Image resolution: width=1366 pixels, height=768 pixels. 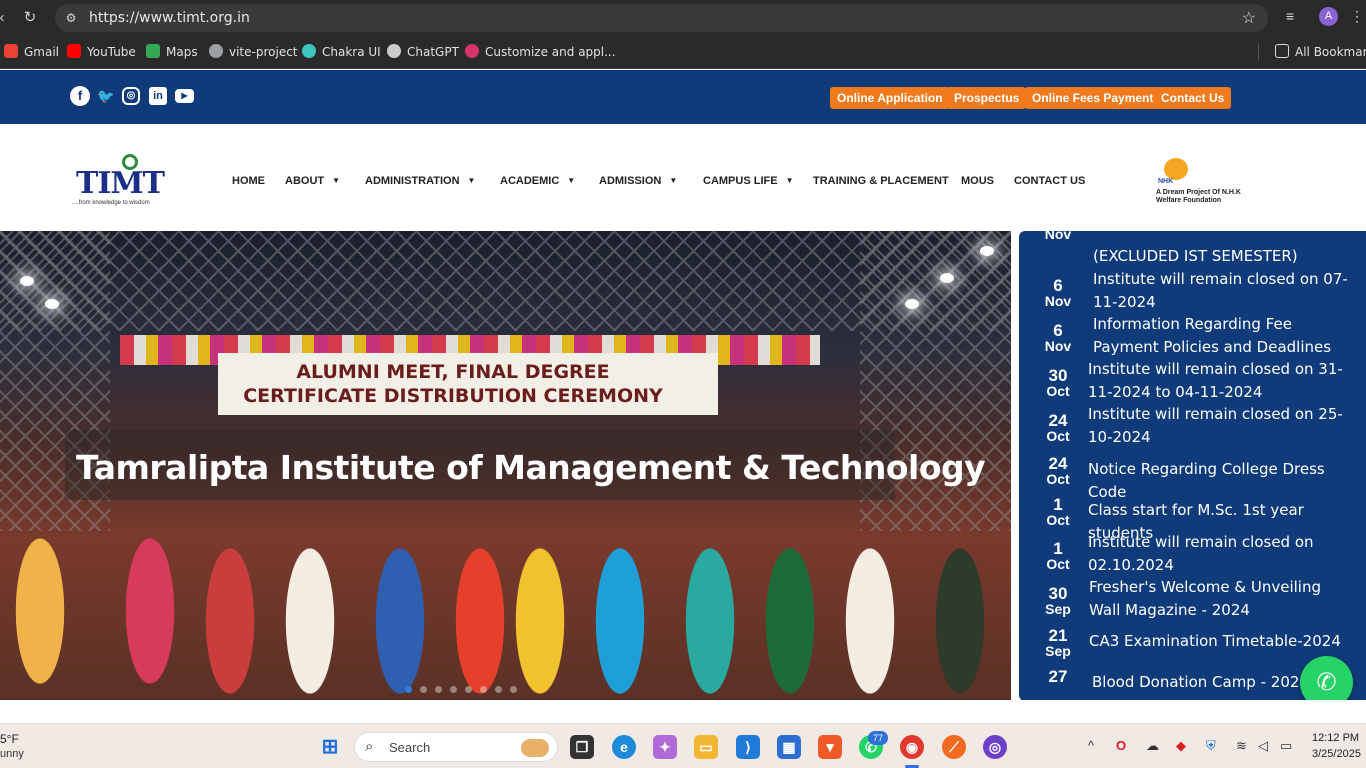 I want to click on chrome-icon: ◉, so click(x=912, y=747).